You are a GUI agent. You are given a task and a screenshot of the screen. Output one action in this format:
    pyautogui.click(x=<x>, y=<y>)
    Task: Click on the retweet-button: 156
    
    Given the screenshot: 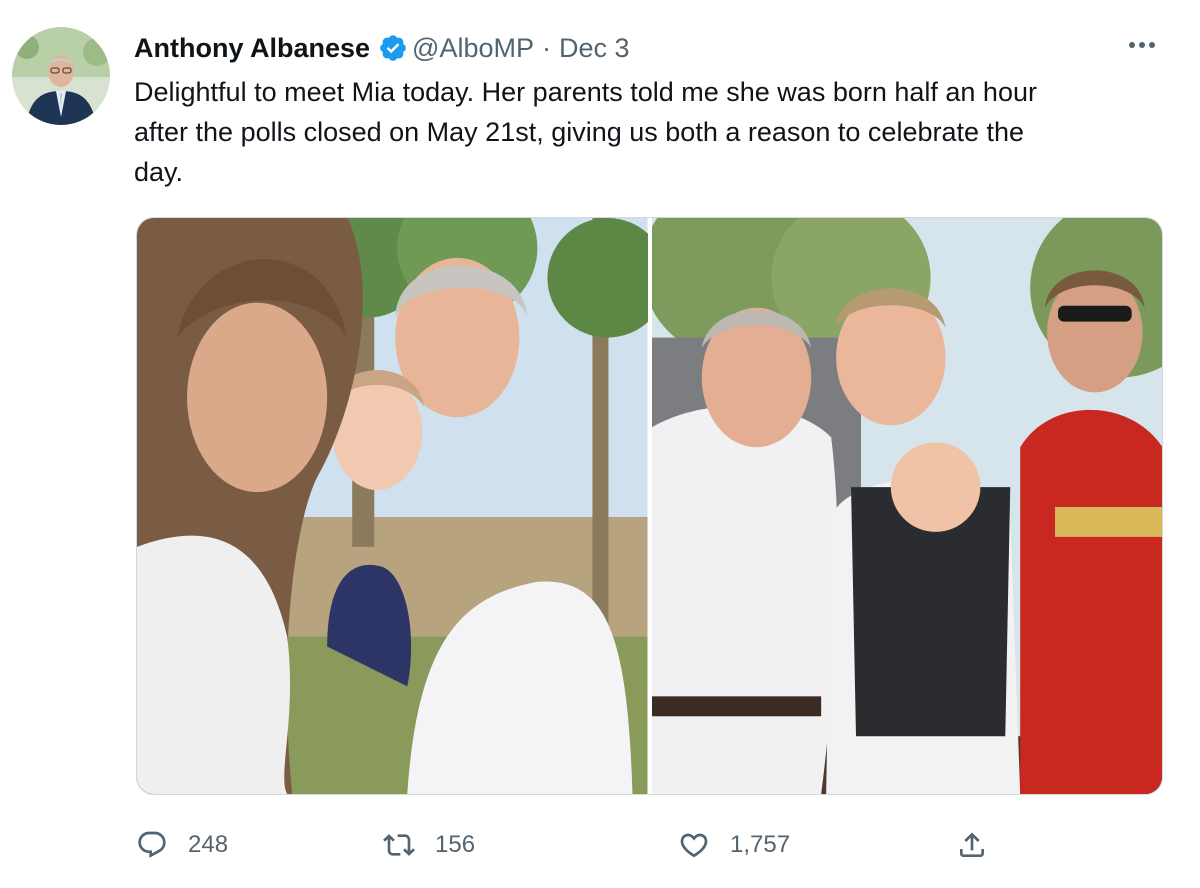 What is the action you would take?
    pyautogui.click(x=429, y=845)
    